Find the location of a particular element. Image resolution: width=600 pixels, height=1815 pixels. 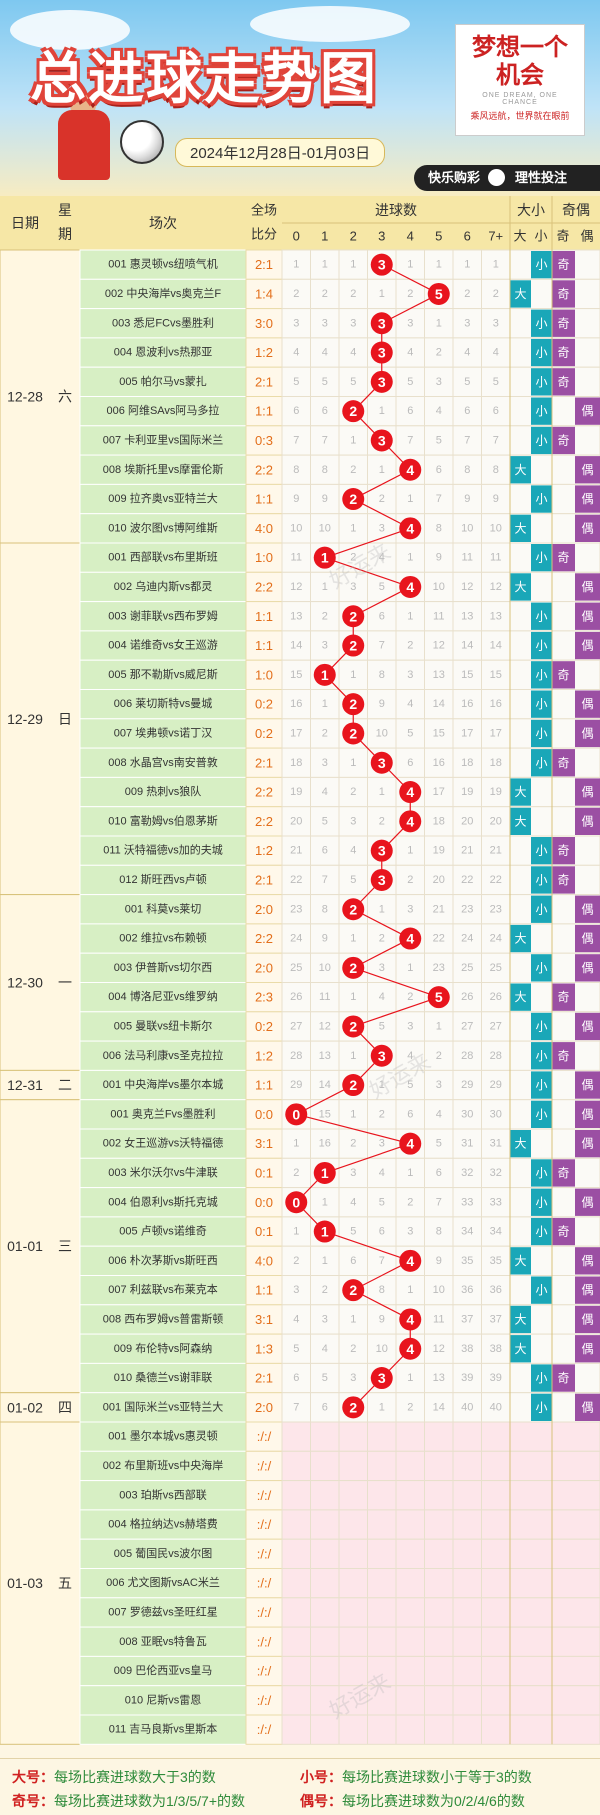

miss-count: 32 is located at coordinates (467, 1173).